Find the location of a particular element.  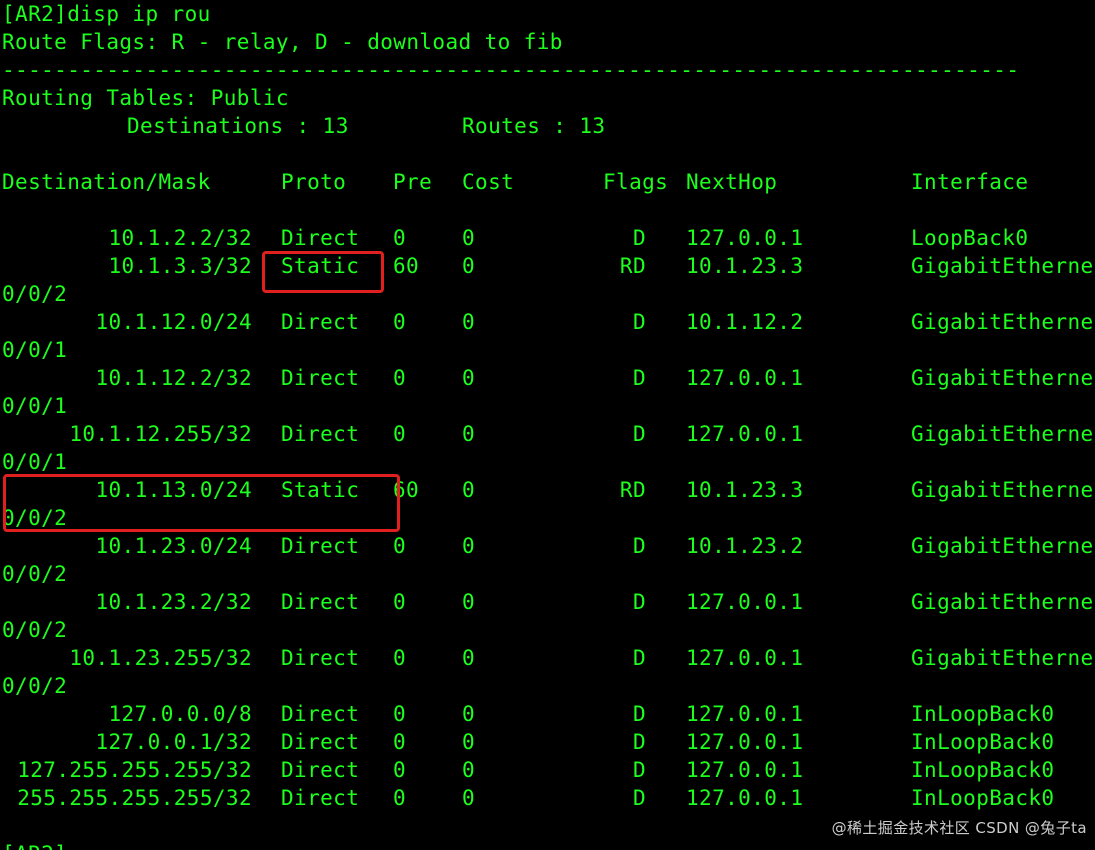

row-destination: 10.1.2.2/32 is located at coordinates (180, 238).